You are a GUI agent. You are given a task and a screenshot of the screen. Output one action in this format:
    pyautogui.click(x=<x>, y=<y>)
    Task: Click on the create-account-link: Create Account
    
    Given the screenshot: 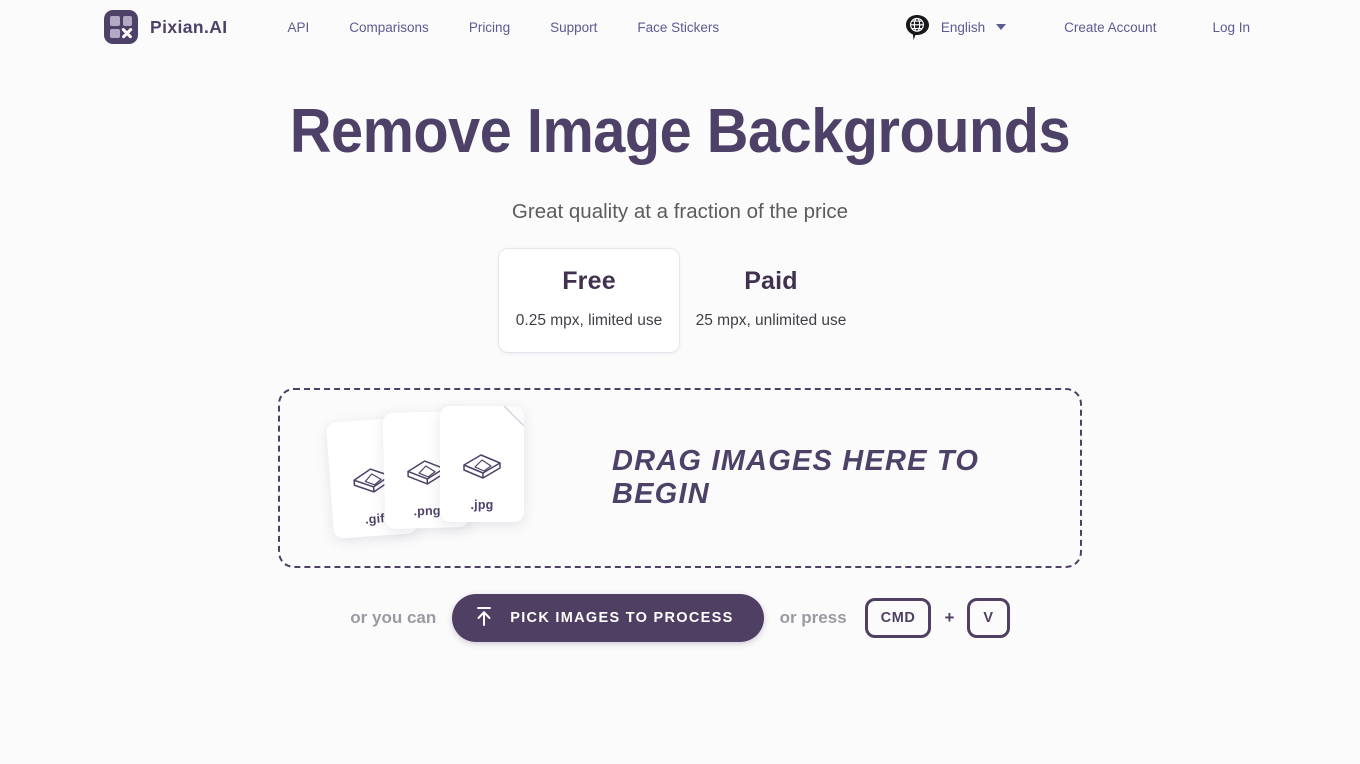 What is the action you would take?
    pyautogui.click(x=1110, y=27)
    